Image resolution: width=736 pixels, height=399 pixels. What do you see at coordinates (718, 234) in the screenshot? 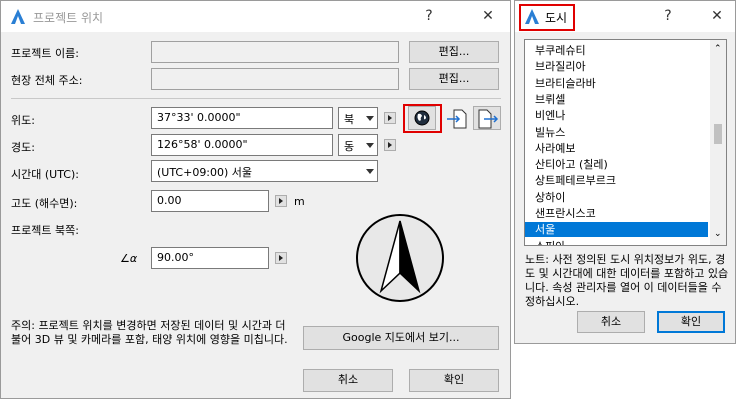
I see `scroll-down-icon: ⌄` at bounding box center [718, 234].